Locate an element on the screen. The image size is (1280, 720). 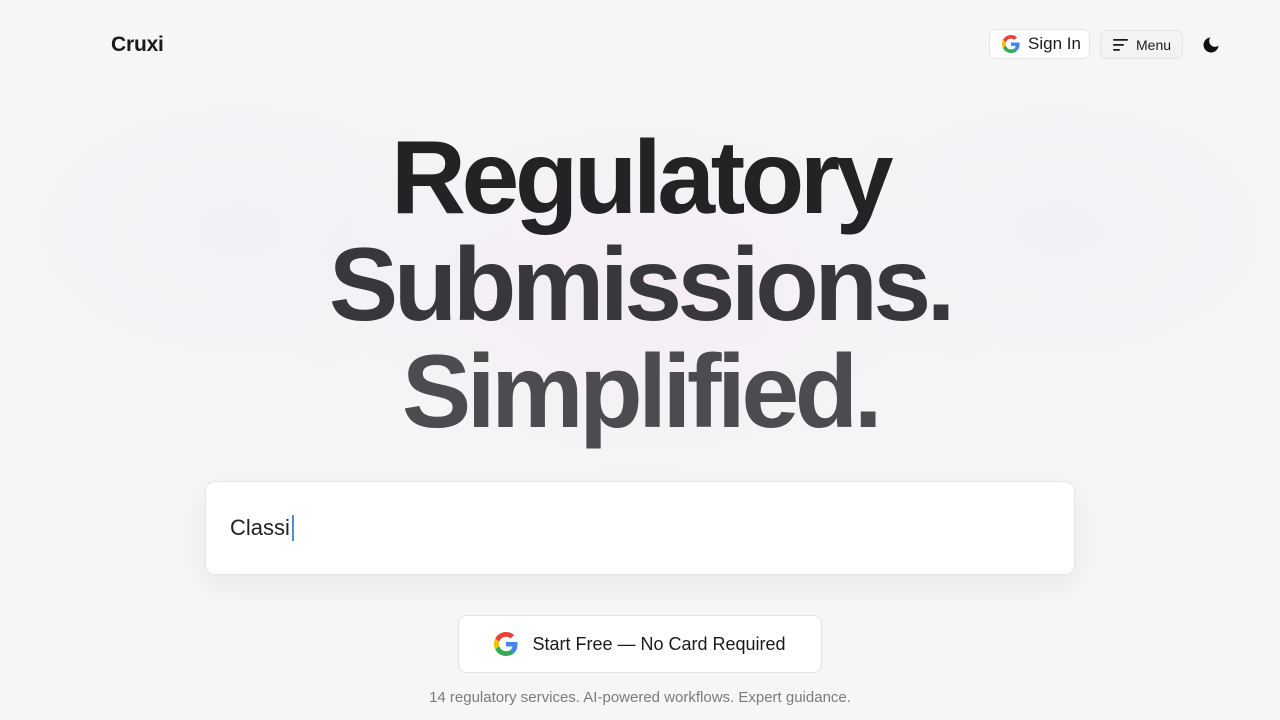
start-free-label: Start Free — No Card Required is located at coordinates (659, 643).